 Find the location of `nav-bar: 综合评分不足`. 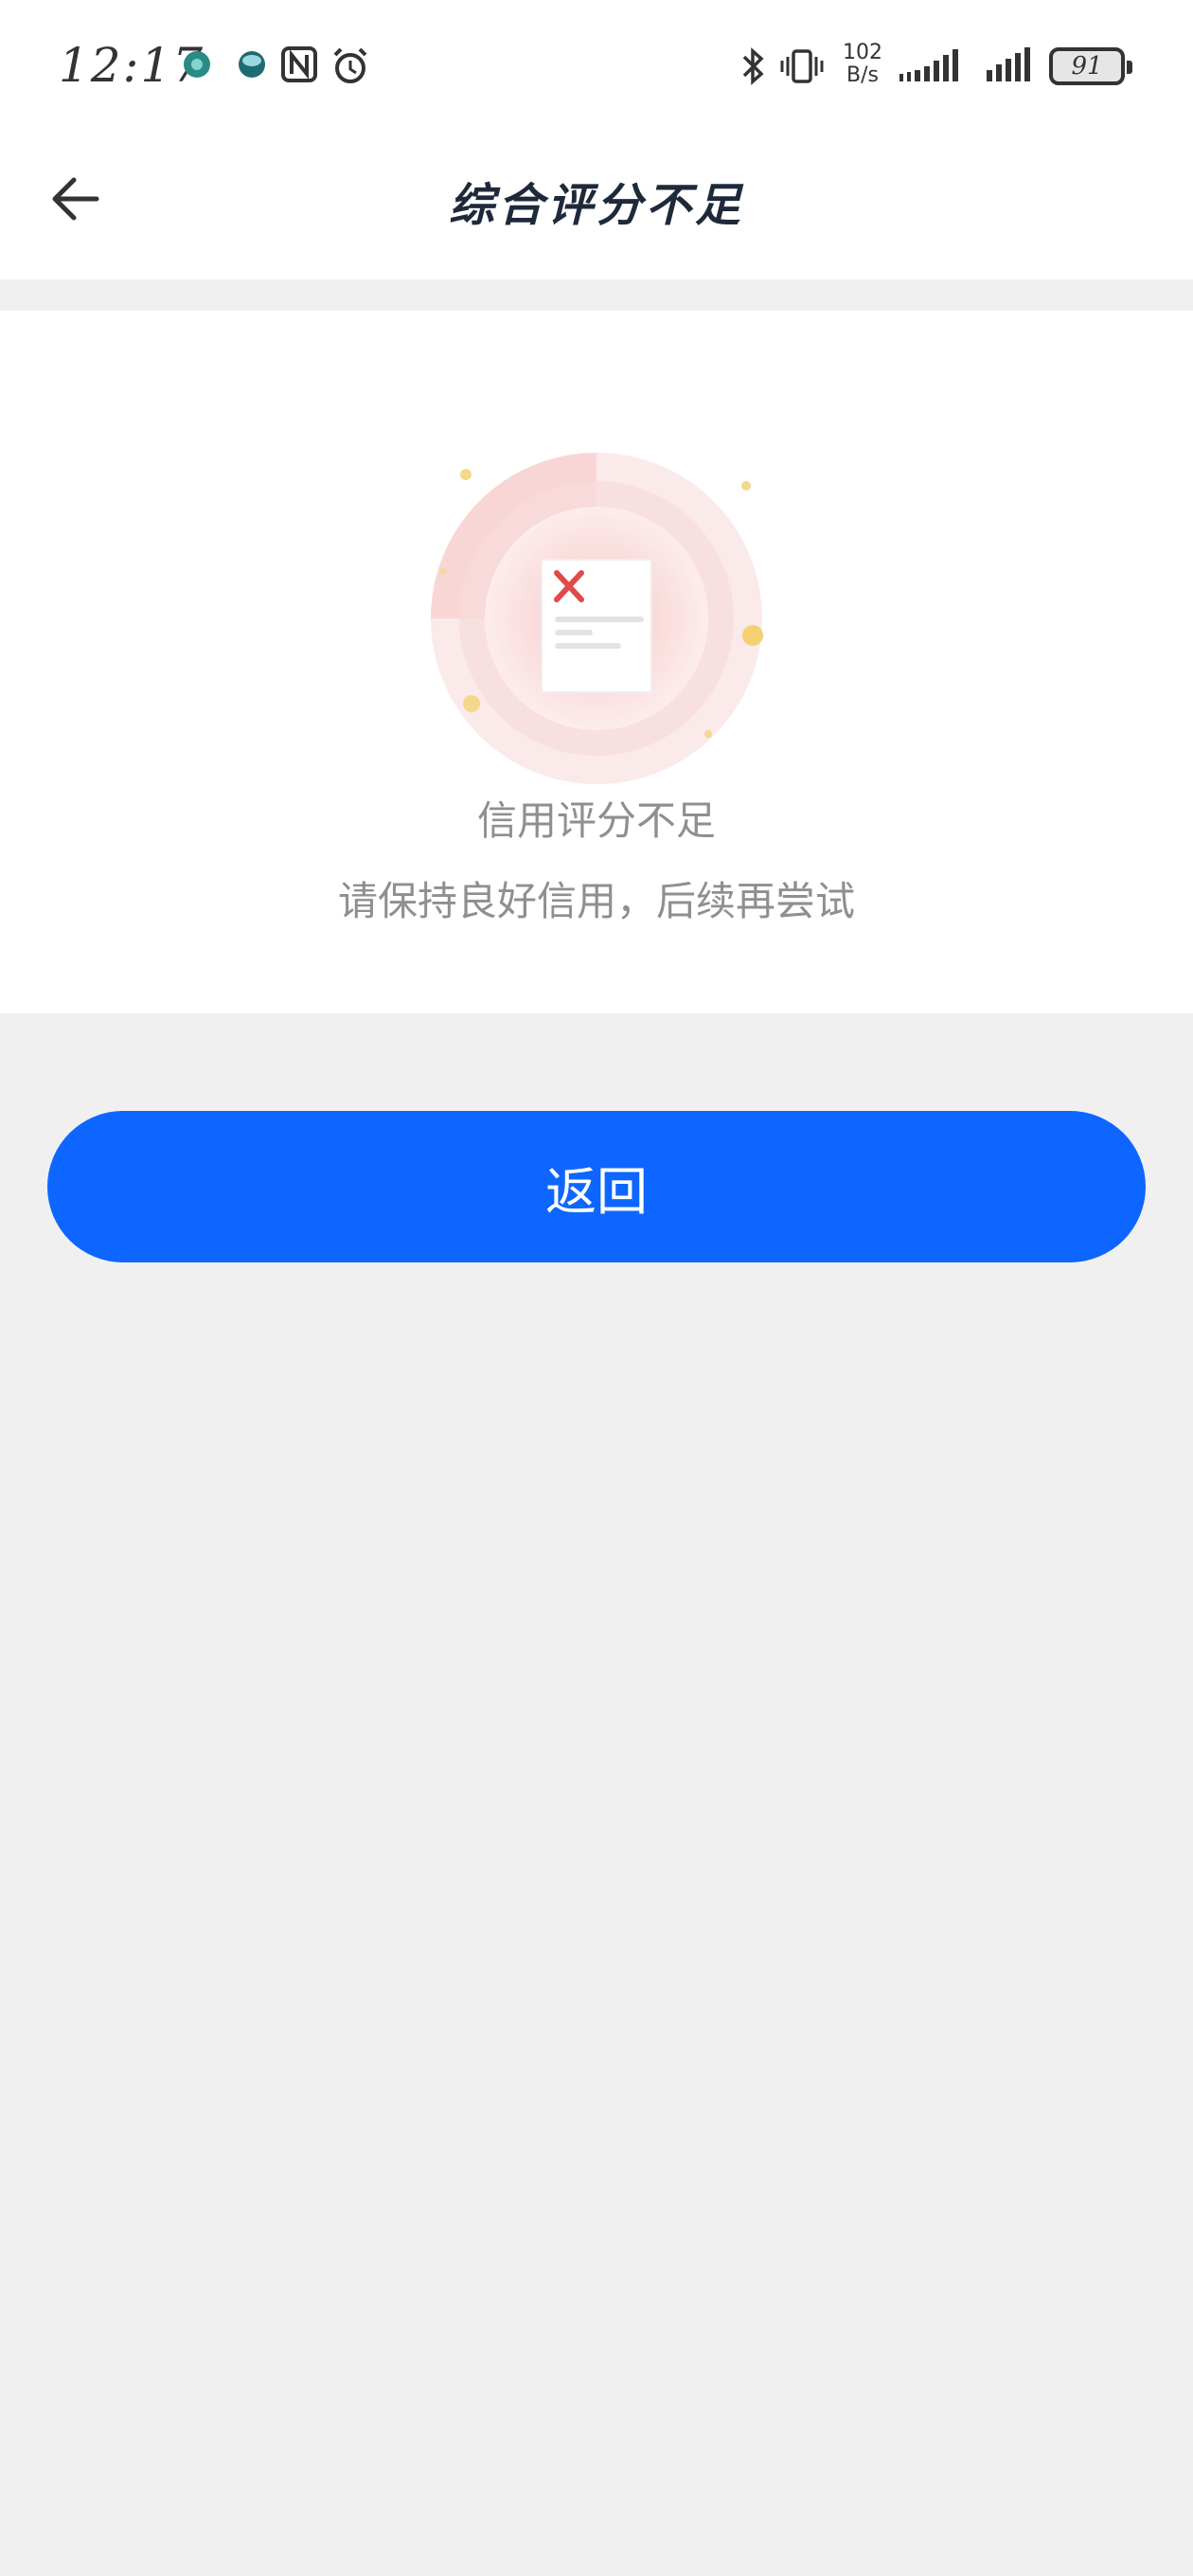

nav-bar: 综合评分不足 is located at coordinates (596, 208).